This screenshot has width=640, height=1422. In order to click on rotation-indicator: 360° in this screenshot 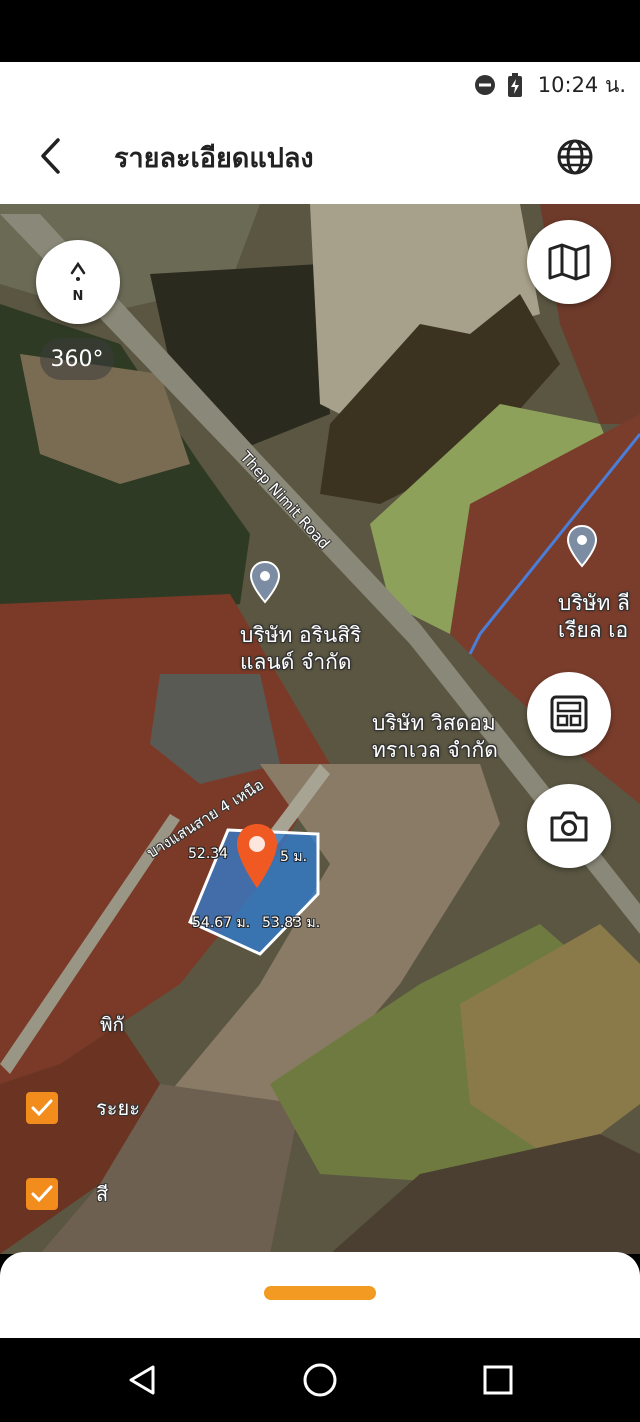, I will do `click(77, 359)`.